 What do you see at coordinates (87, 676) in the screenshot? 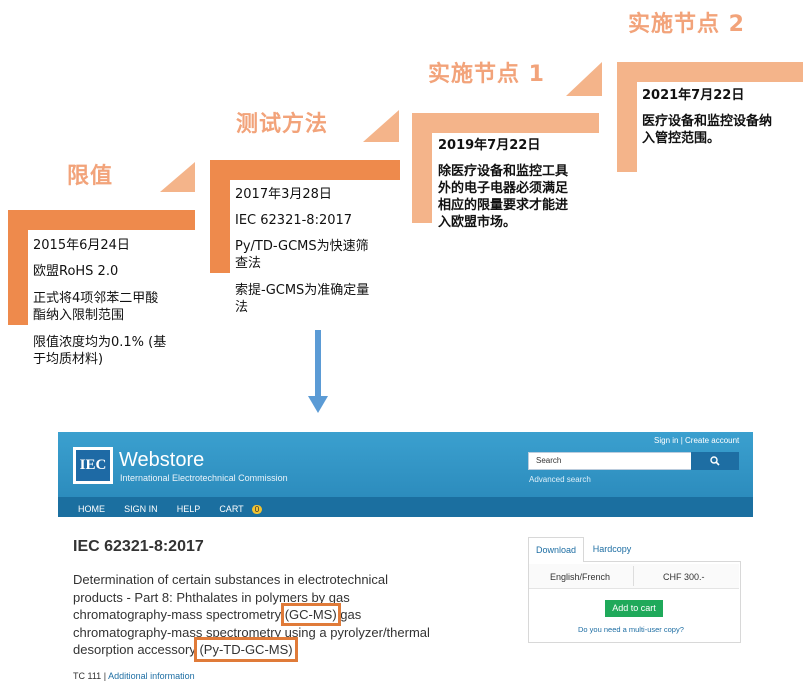
I see `tc-number: TC 111` at bounding box center [87, 676].